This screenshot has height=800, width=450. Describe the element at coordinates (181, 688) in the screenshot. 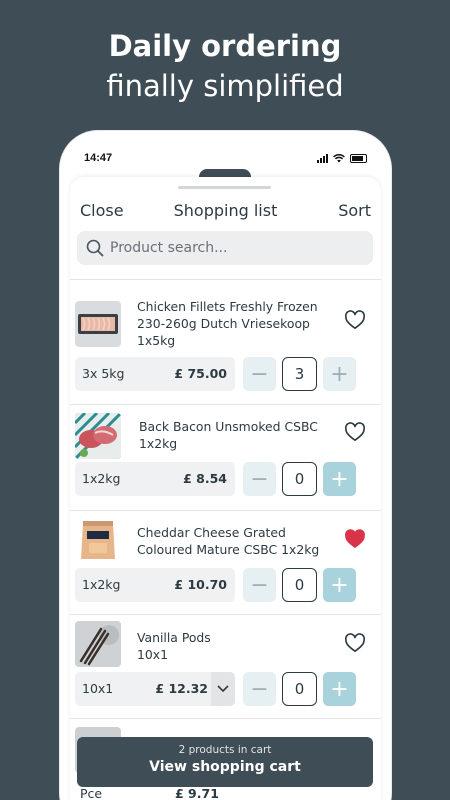

I see `price-label: £ 12.32` at that location.